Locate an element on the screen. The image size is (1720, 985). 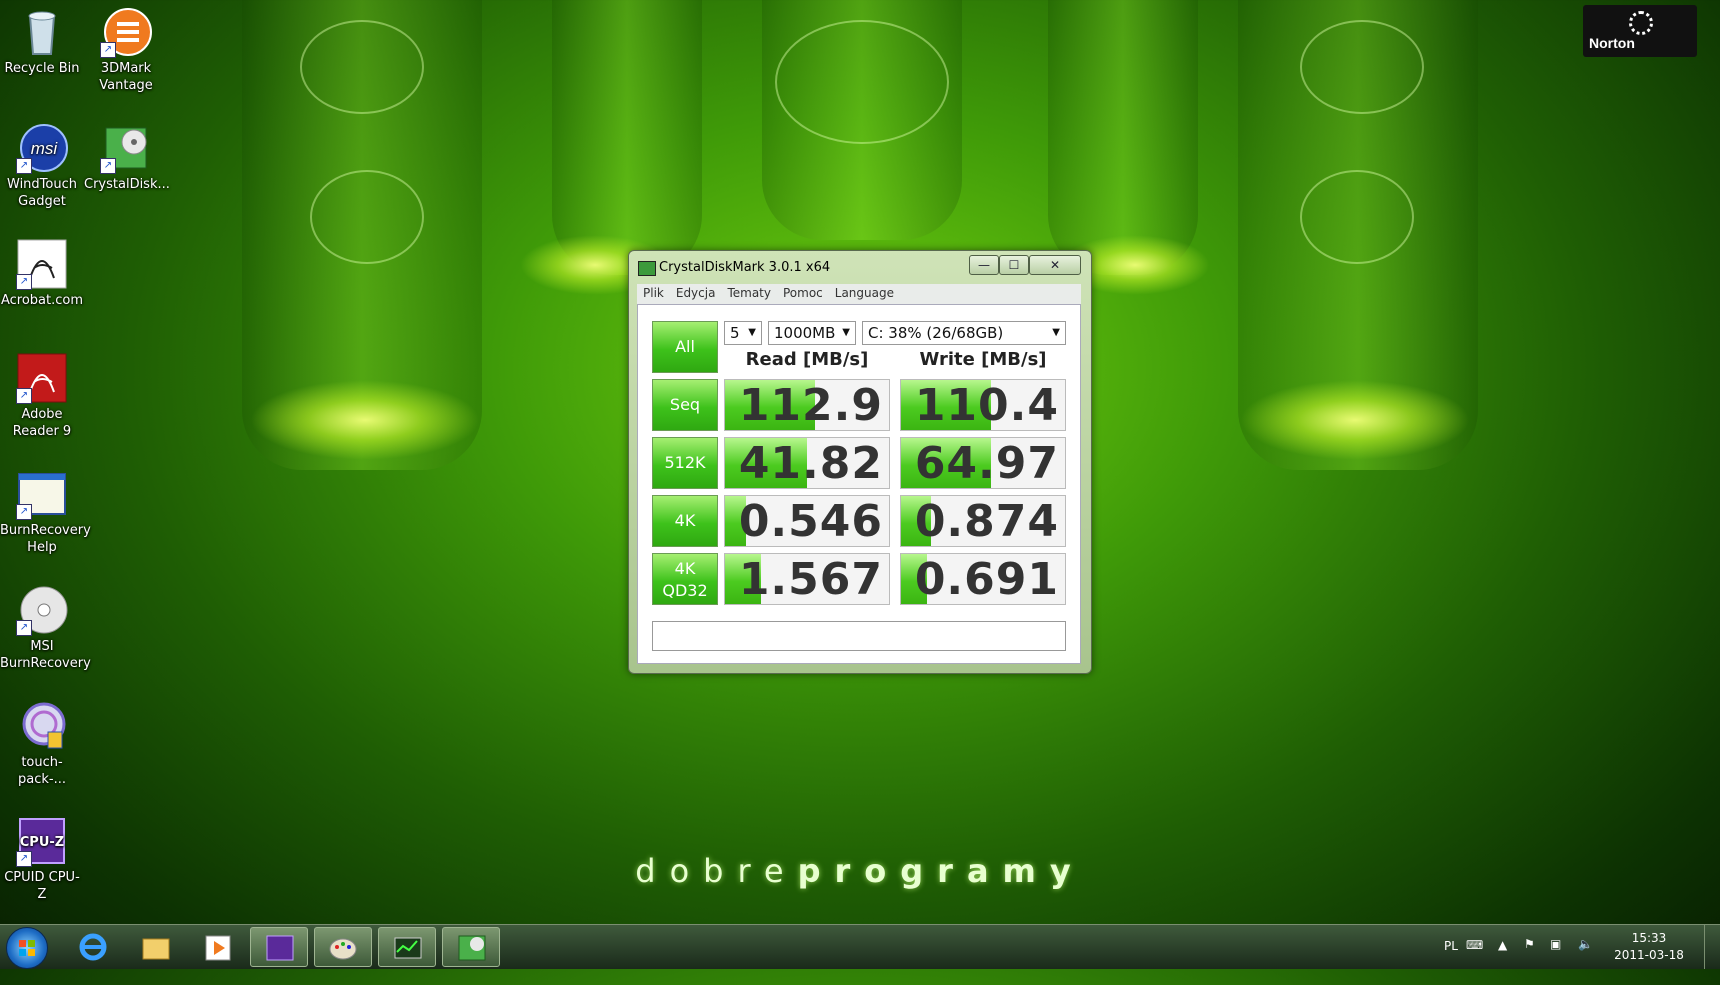
desktop-icon-3dmark: ↗ 3DMark Vantage is located at coordinates (126, 50).